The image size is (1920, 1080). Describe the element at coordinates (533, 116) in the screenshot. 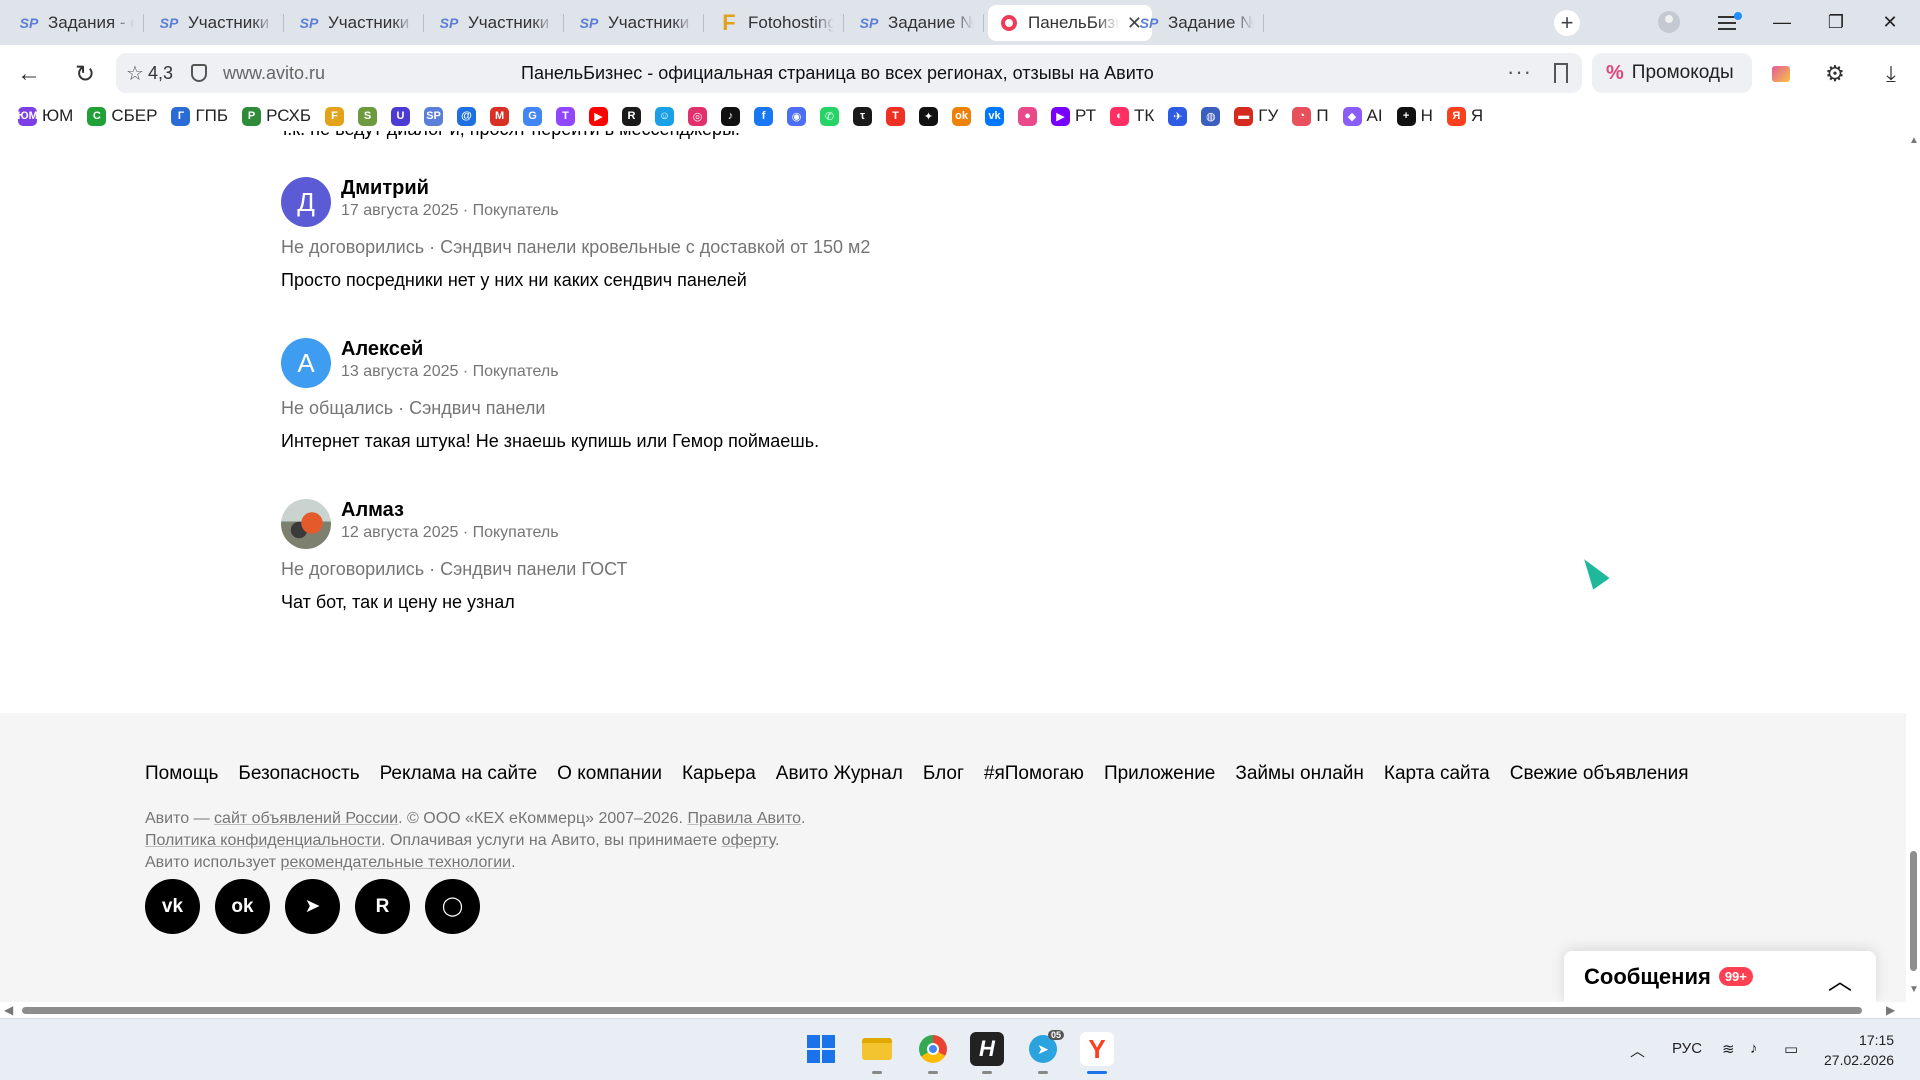

I see `bookmark-item: G` at that location.